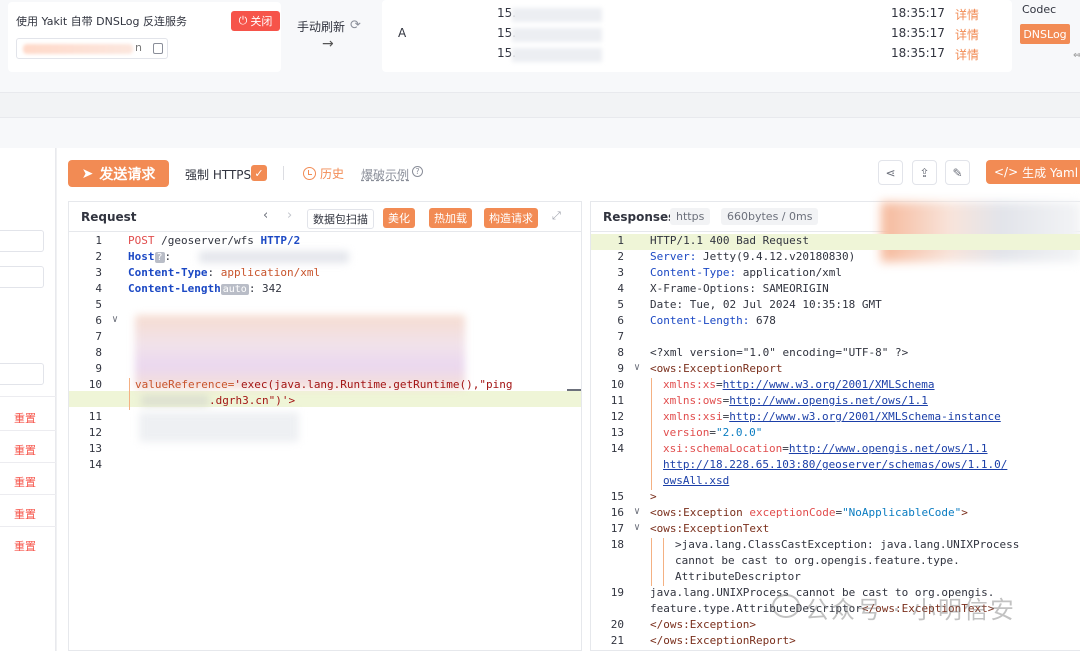  I want to click on share-icon: ⋖, so click(890, 172).